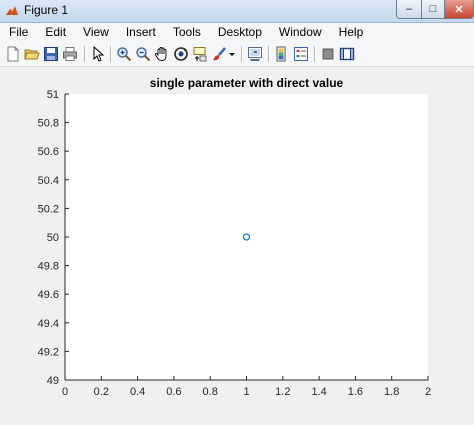  Describe the element at coordinates (95, 32) in the screenshot. I see `menu-view: View` at that location.